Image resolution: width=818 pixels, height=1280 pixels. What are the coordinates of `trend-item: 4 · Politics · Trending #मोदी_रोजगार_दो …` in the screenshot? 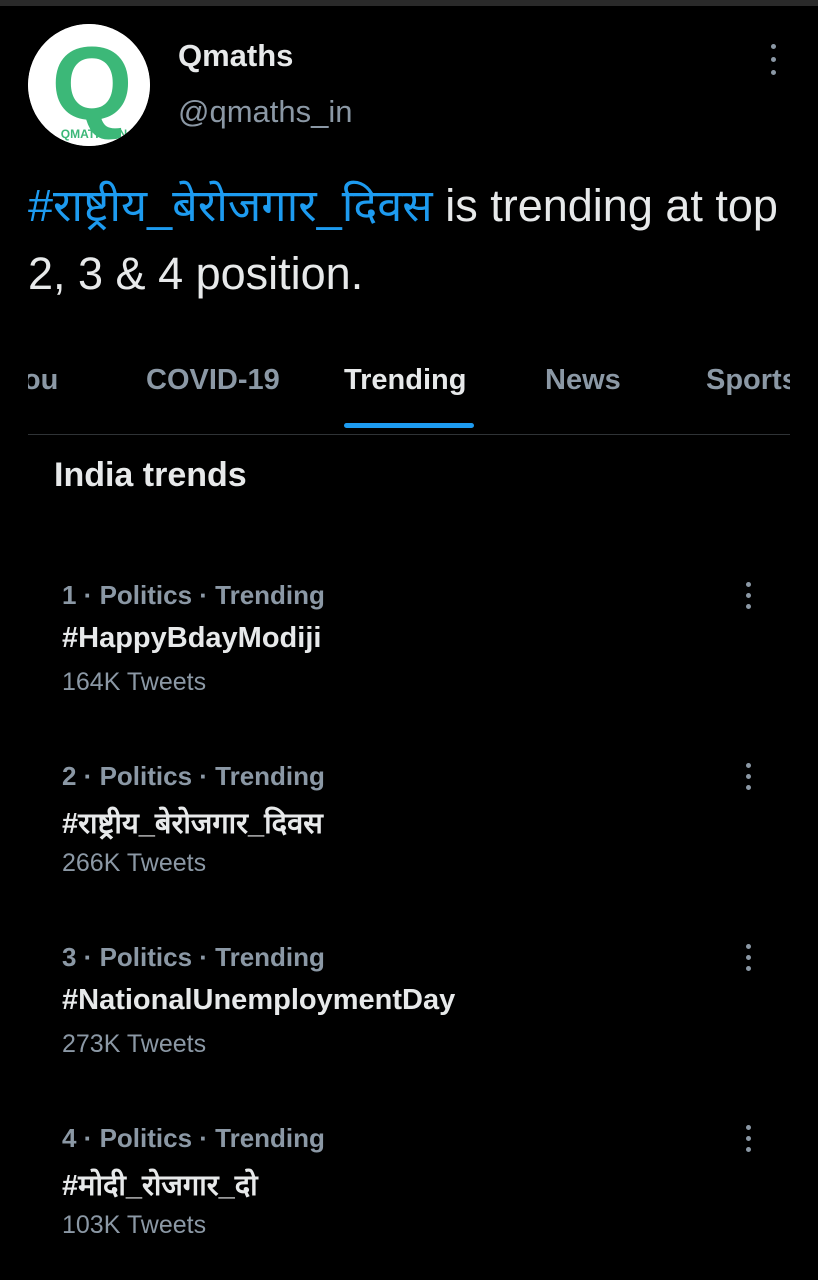 It's located at (409, 1198).